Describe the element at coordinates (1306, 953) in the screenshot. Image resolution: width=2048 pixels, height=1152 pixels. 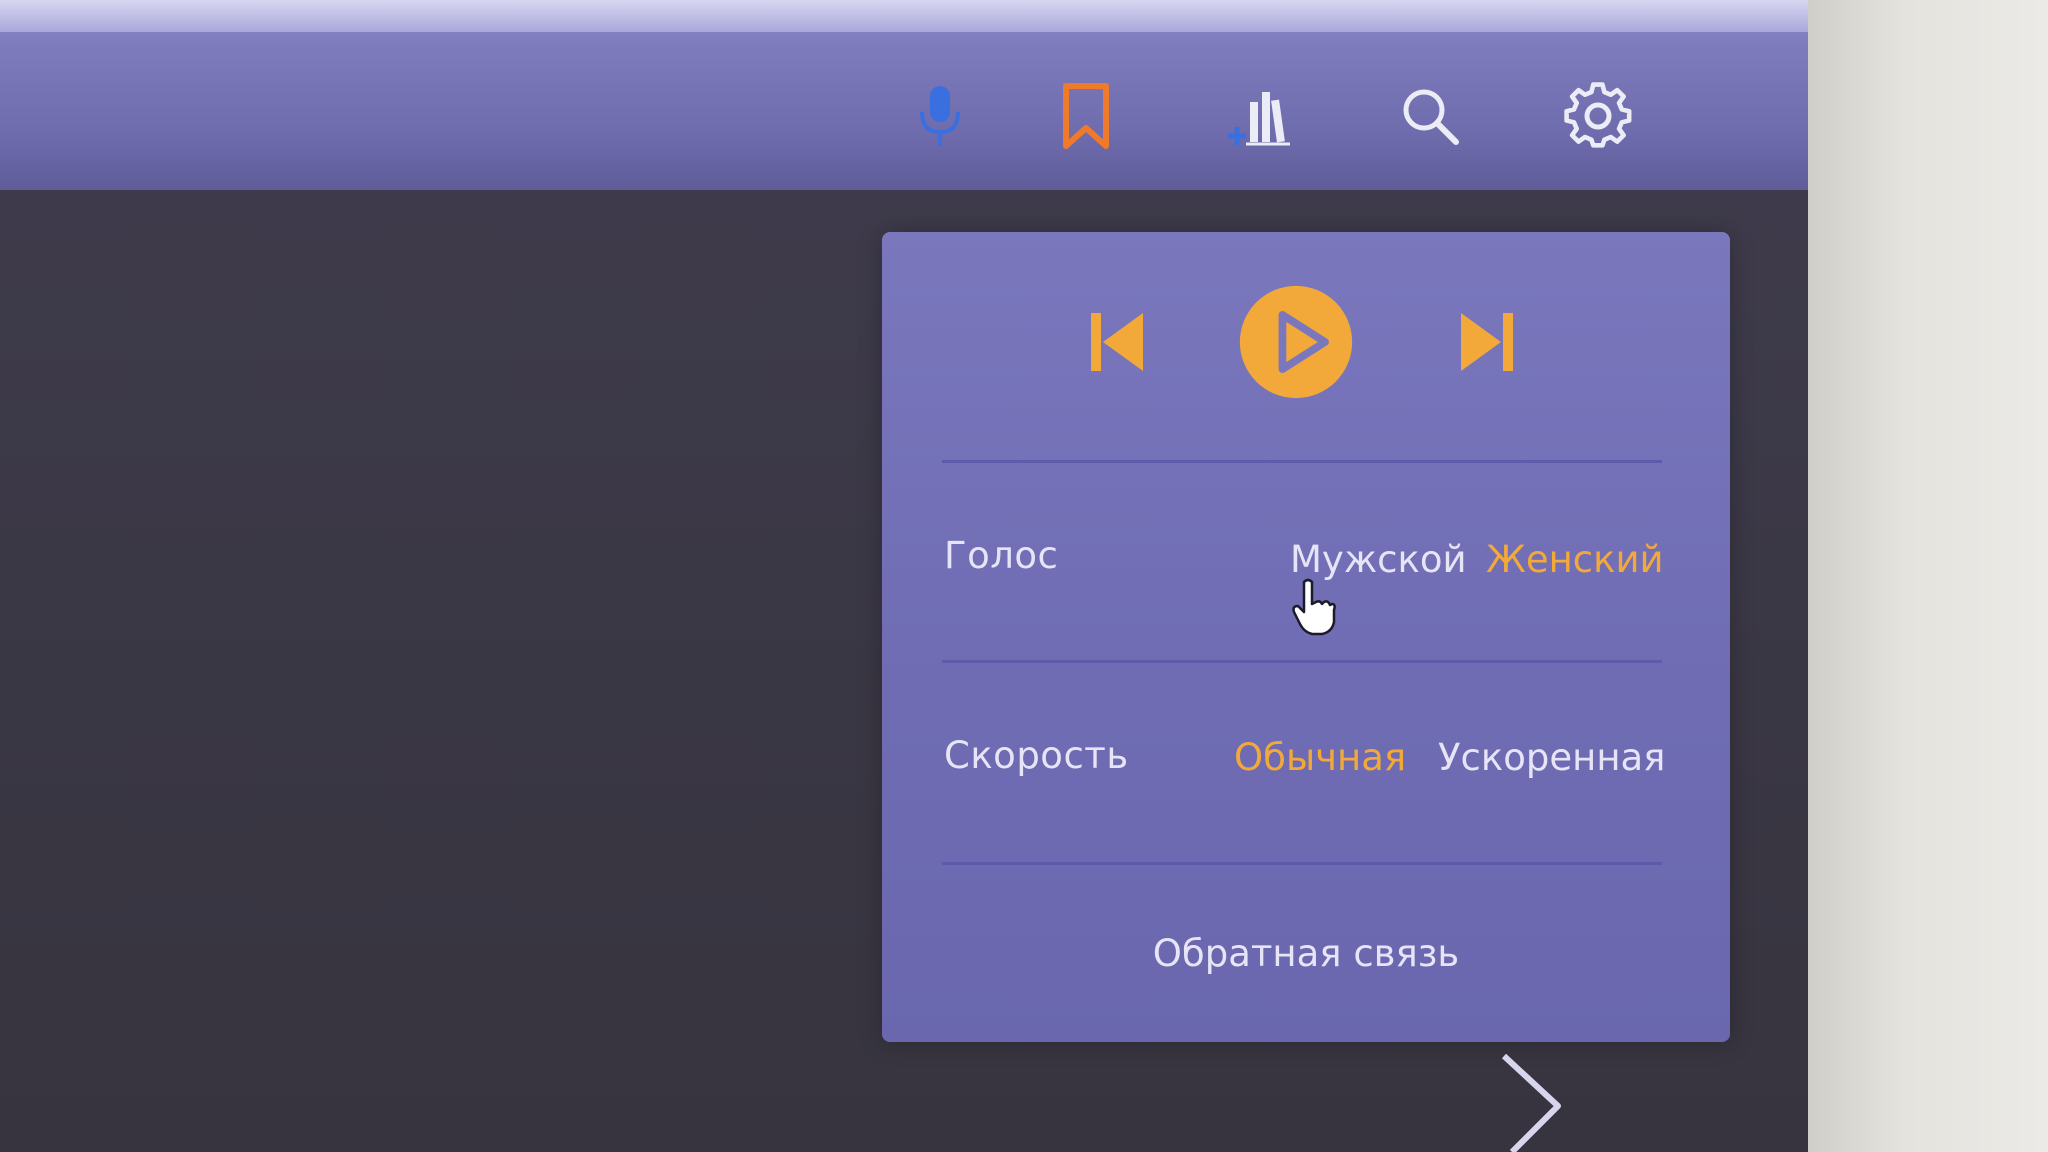
I see `feedback-link: Обратная связь` at that location.